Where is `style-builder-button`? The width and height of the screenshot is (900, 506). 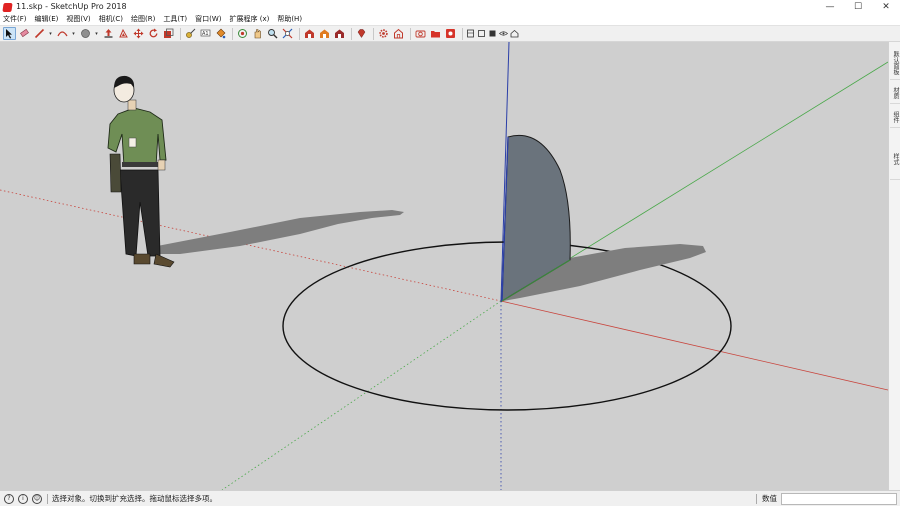 style-builder-button is located at coordinates (450, 33).